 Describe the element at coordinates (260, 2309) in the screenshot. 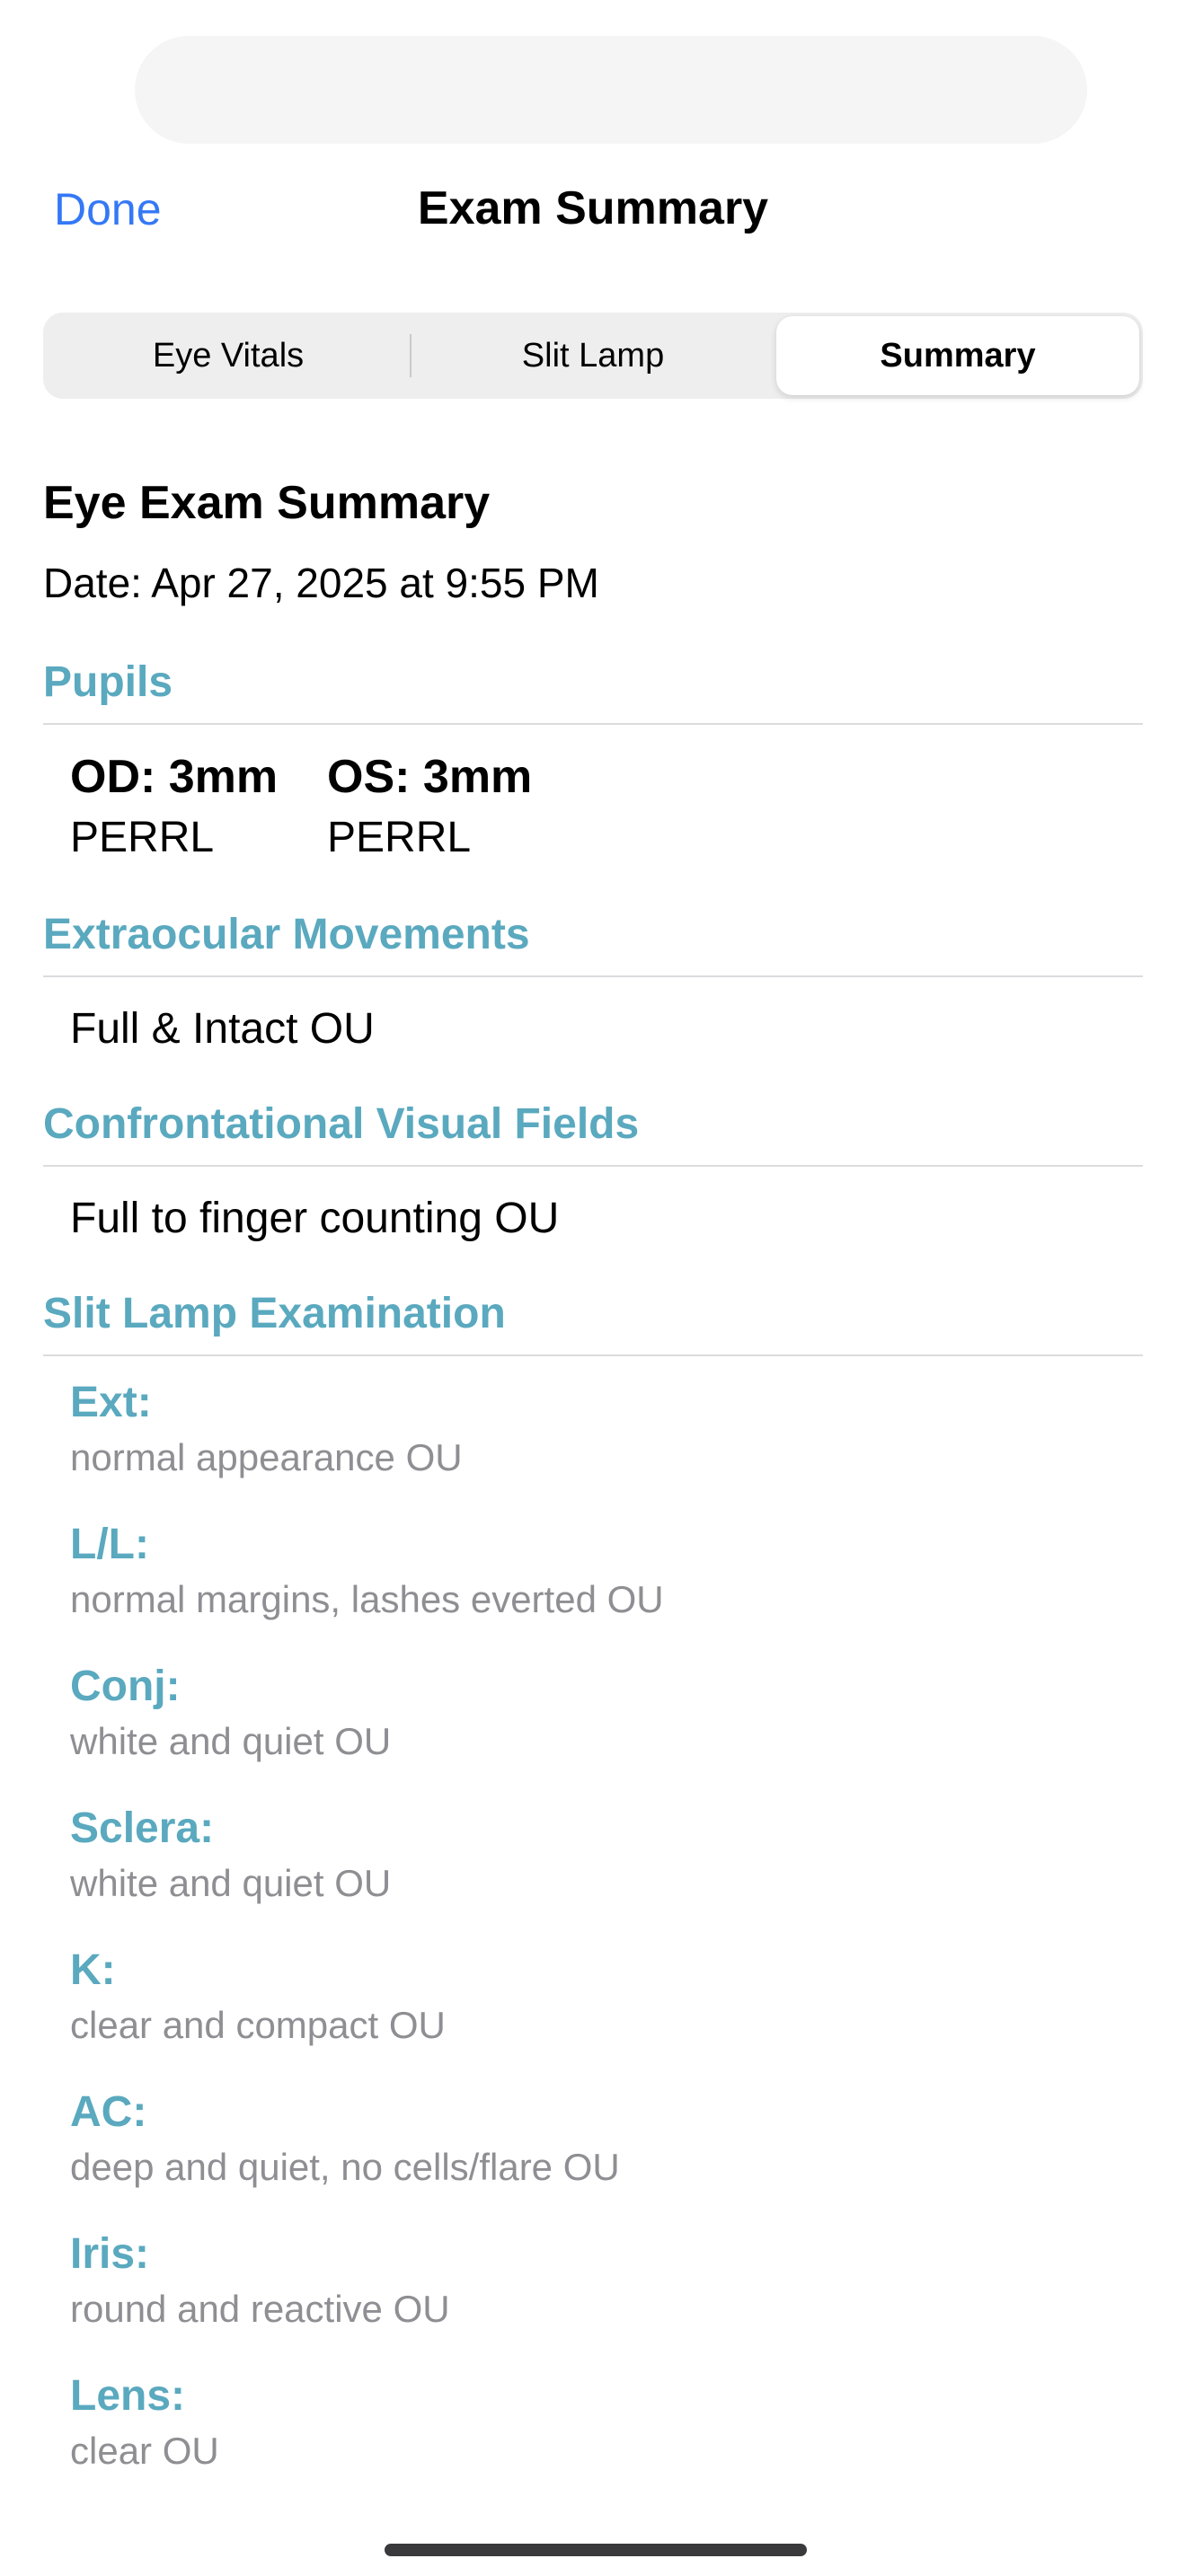

I see `slit-value: round and reactive OU` at that location.